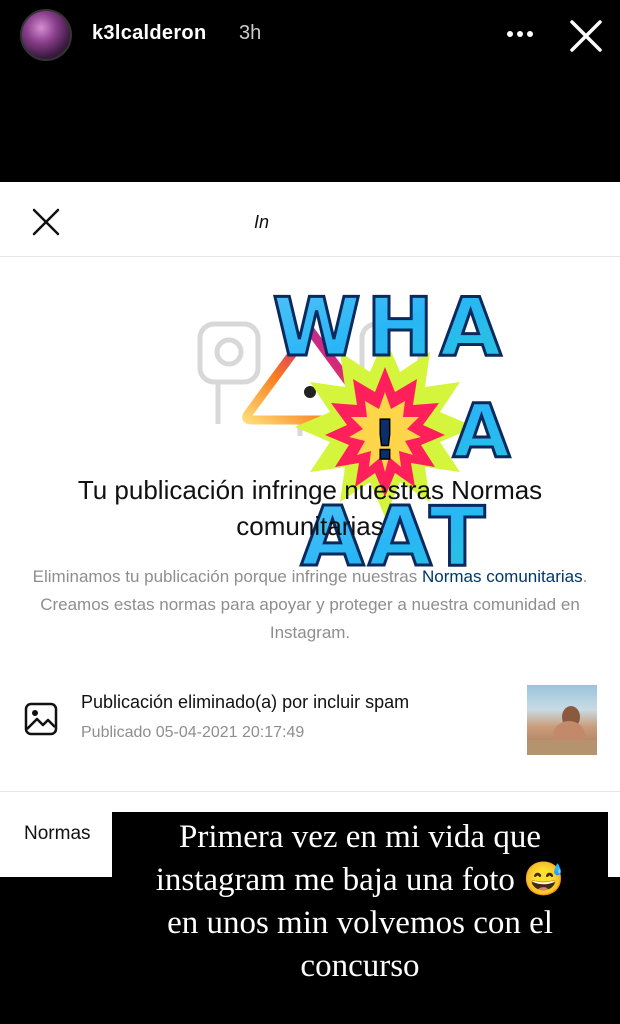 The width and height of the screenshot is (620, 1024). What do you see at coordinates (310, 35) in the screenshot?
I see `story-header: k3lcalderon 3h` at bounding box center [310, 35].